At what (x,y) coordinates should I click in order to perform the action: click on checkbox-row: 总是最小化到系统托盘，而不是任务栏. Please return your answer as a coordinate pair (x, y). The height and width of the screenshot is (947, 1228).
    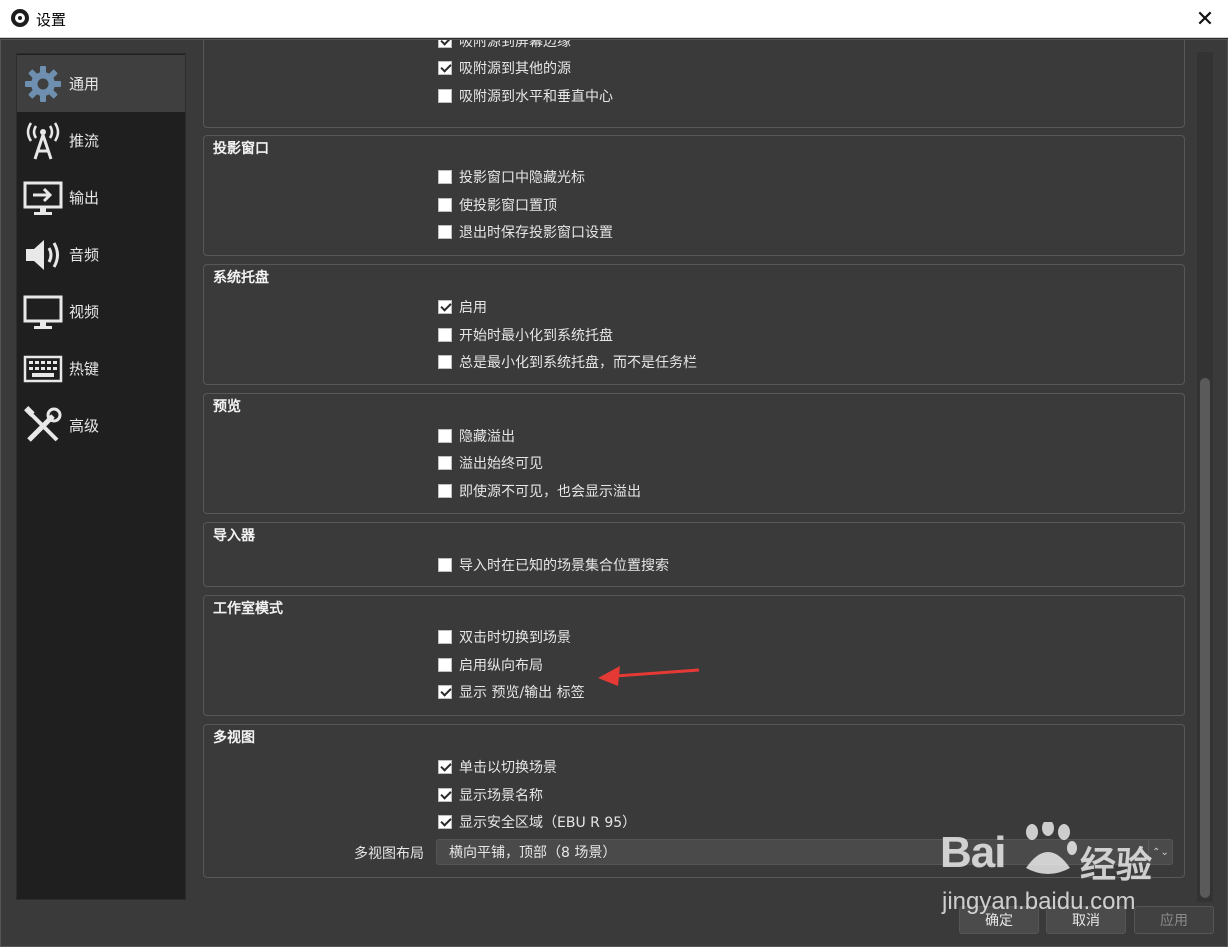
    Looking at the image, I should click on (567, 362).